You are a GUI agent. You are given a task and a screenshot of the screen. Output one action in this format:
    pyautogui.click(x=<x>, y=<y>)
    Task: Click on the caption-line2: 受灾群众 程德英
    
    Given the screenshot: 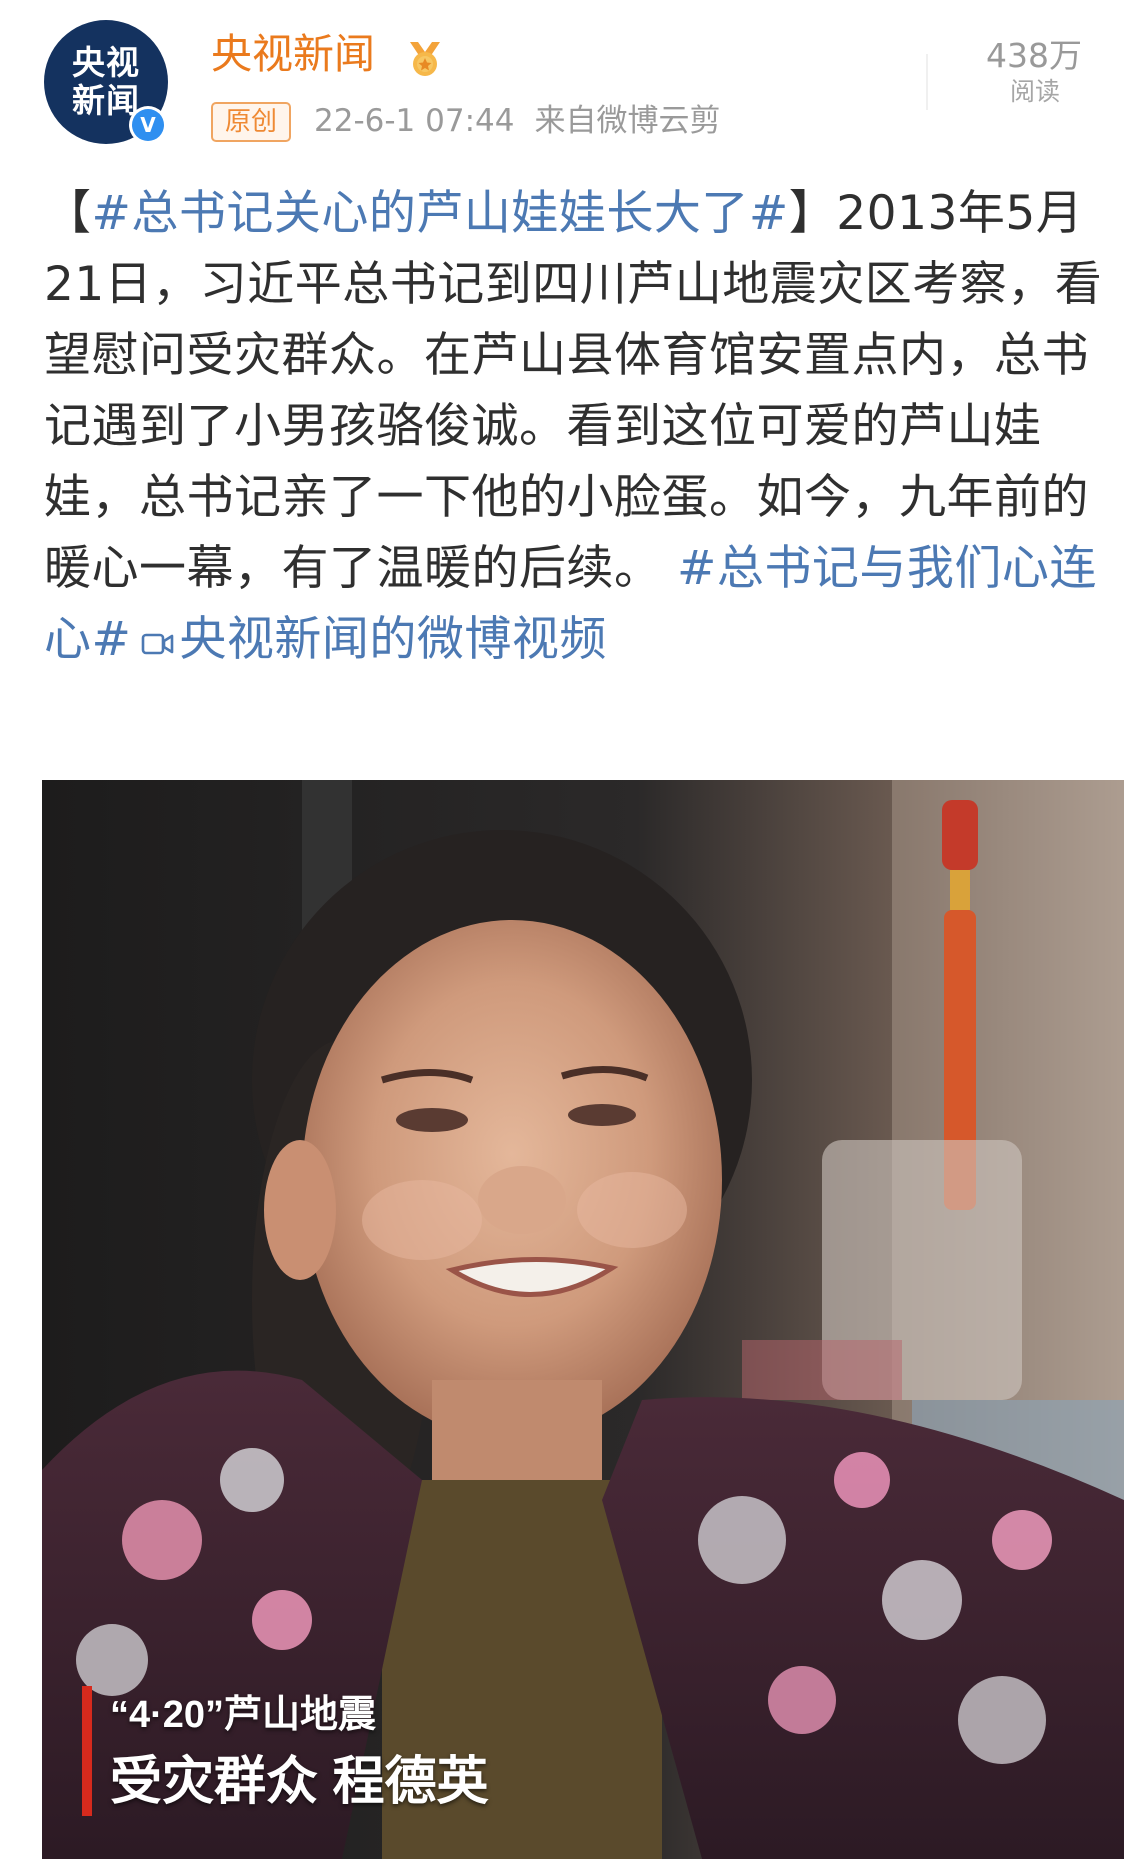 What is the action you would take?
    pyautogui.click(x=299, y=1782)
    